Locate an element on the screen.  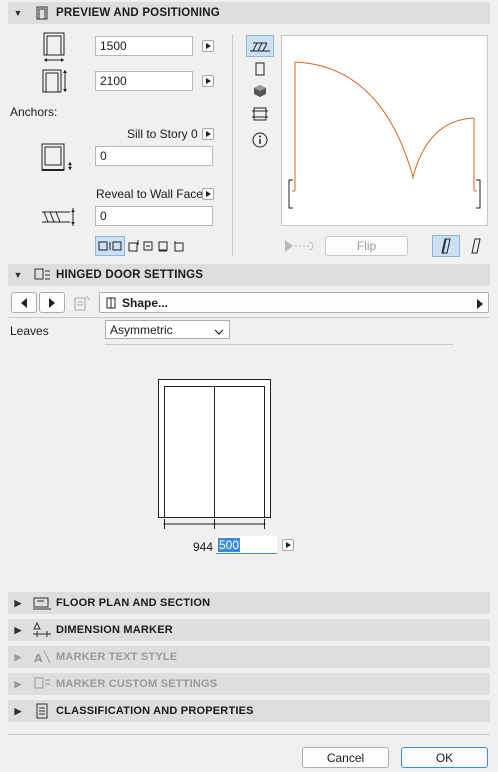
door-leaves-diagram is located at coordinates (214, 455).